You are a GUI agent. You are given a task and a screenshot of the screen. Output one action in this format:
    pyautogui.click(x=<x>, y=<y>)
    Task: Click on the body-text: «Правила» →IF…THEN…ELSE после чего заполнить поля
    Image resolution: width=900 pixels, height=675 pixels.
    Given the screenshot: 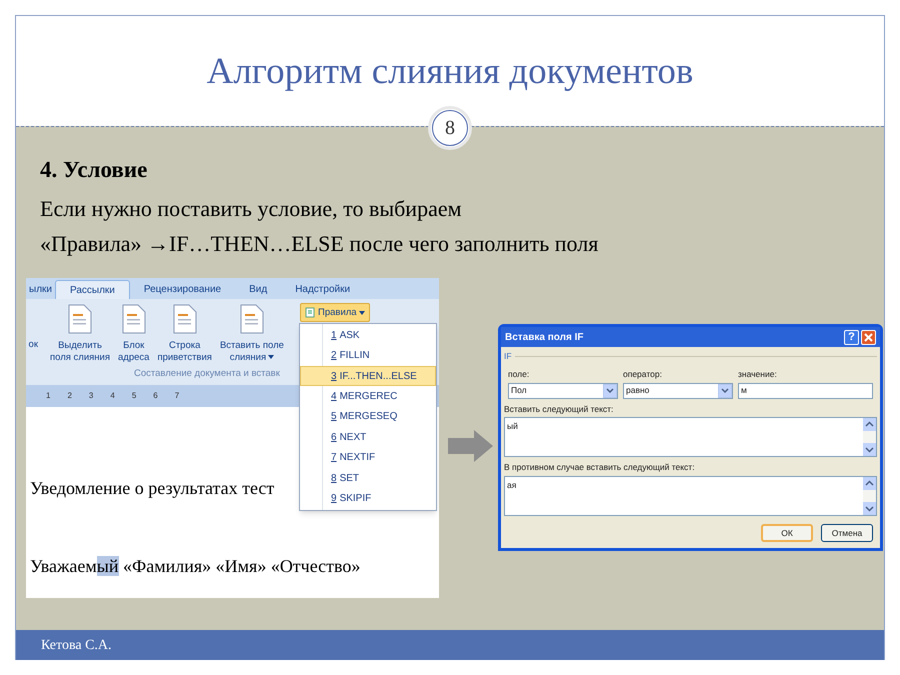 What is the action you would take?
    pyautogui.click(x=320, y=244)
    